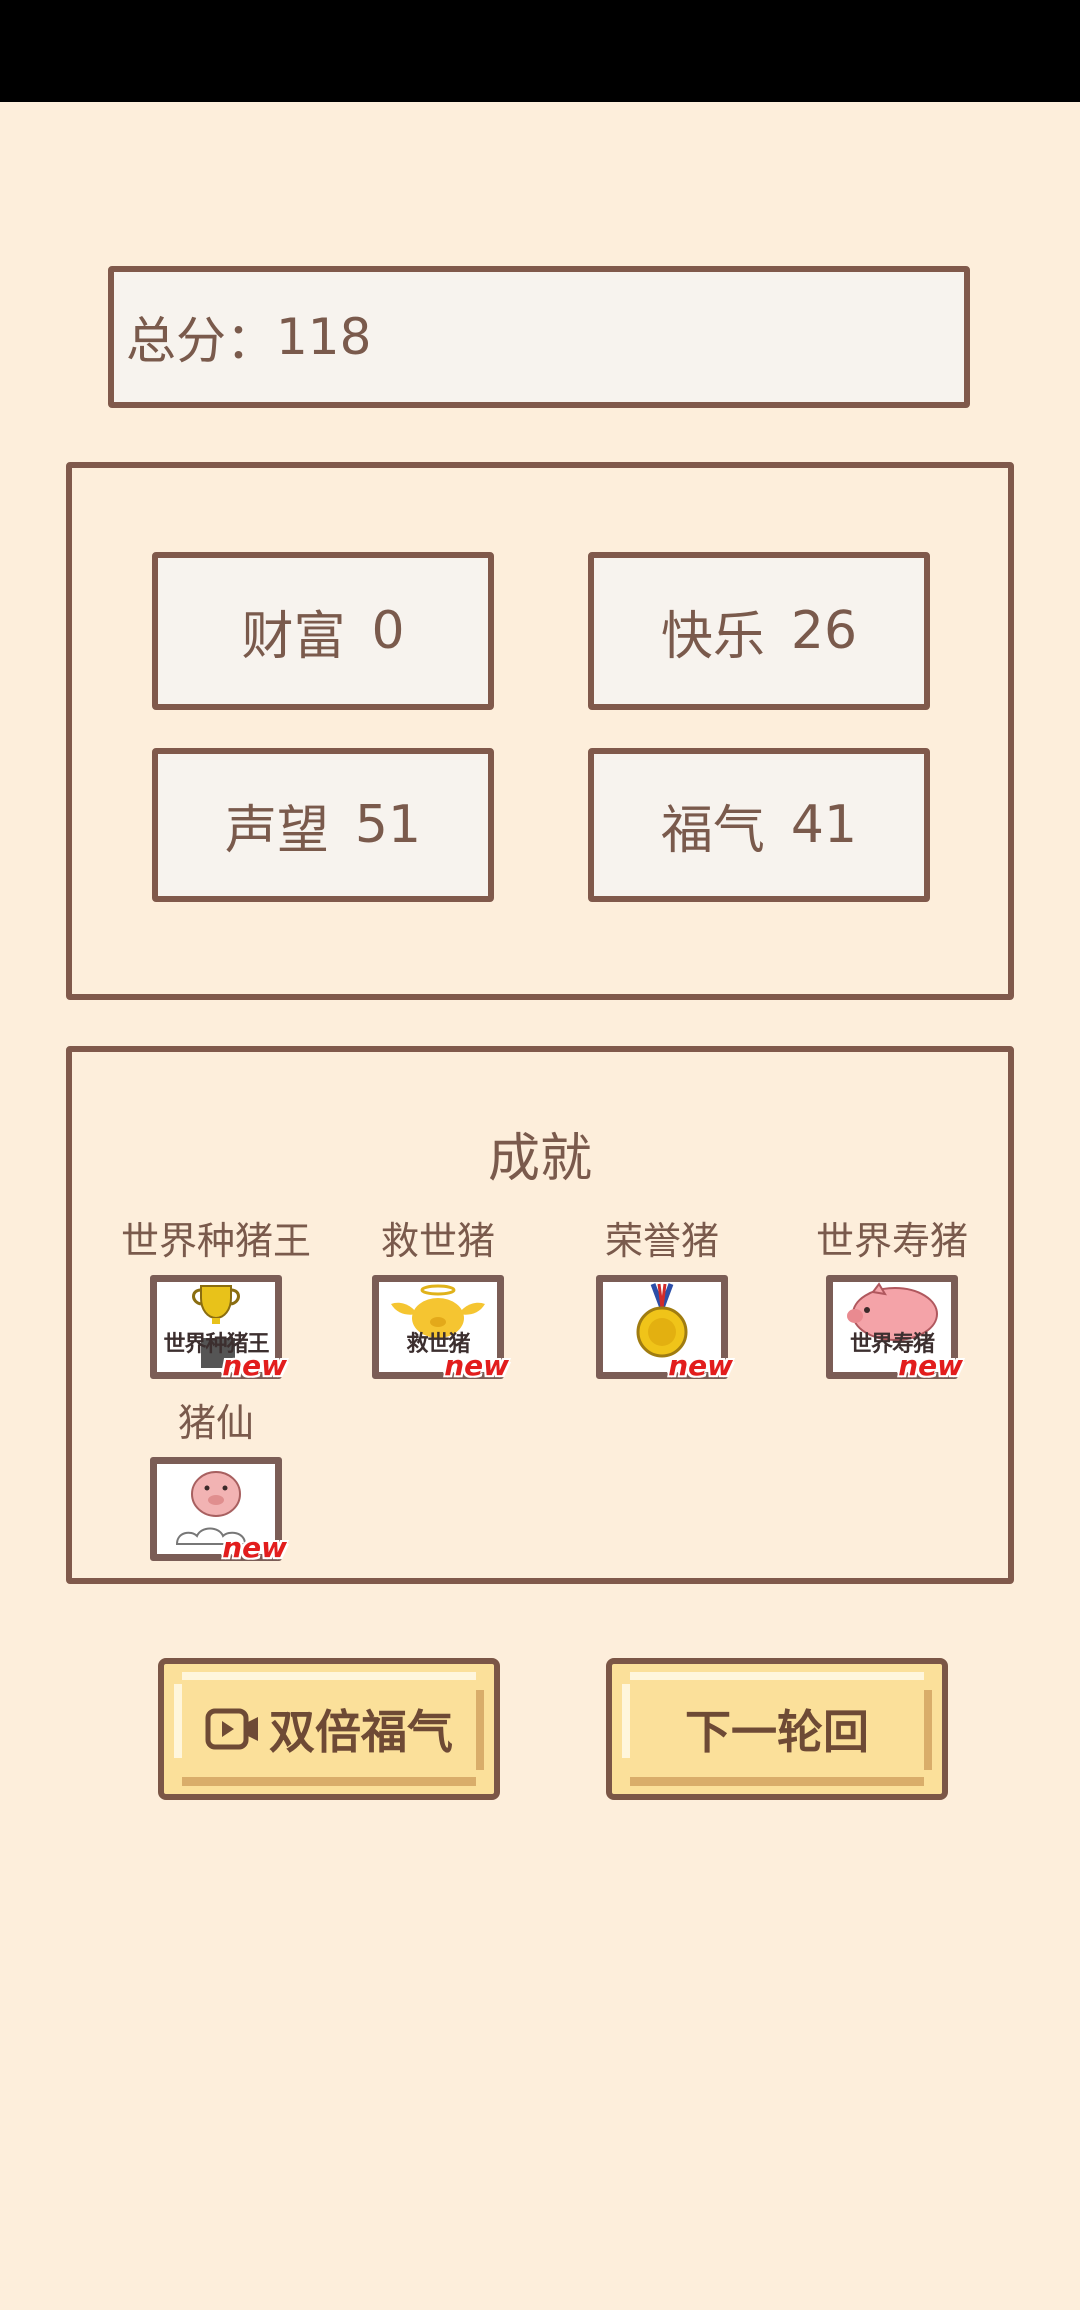 The width and height of the screenshot is (1080, 2310). I want to click on next-cycle-button: 下一轮回, so click(777, 1729).